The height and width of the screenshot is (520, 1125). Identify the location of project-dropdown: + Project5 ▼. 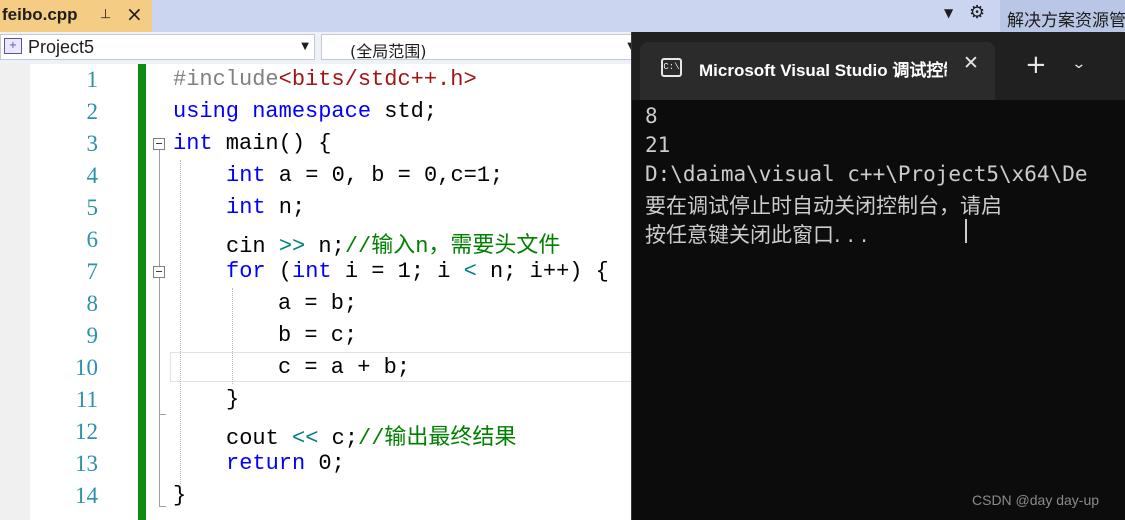
(157, 47).